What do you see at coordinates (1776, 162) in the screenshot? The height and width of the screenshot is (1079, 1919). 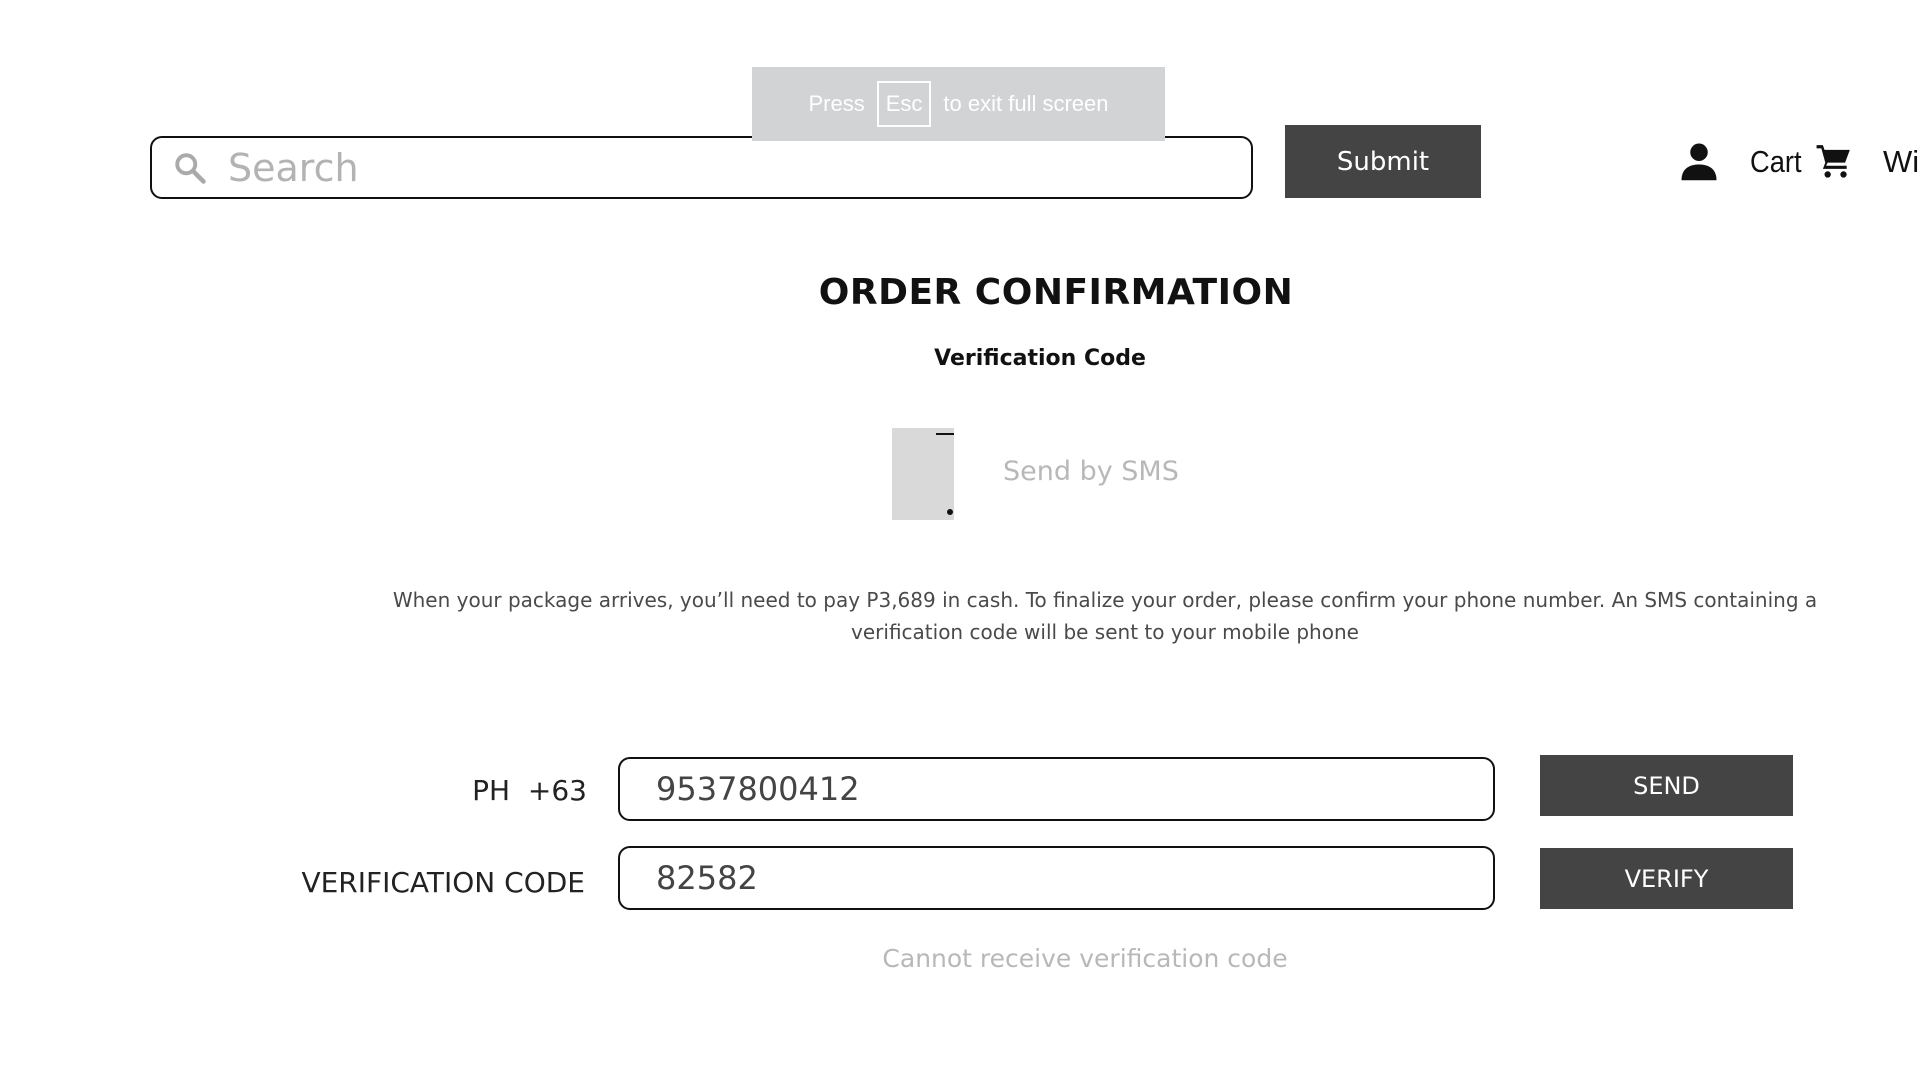 I see `cart-link: Cart` at bounding box center [1776, 162].